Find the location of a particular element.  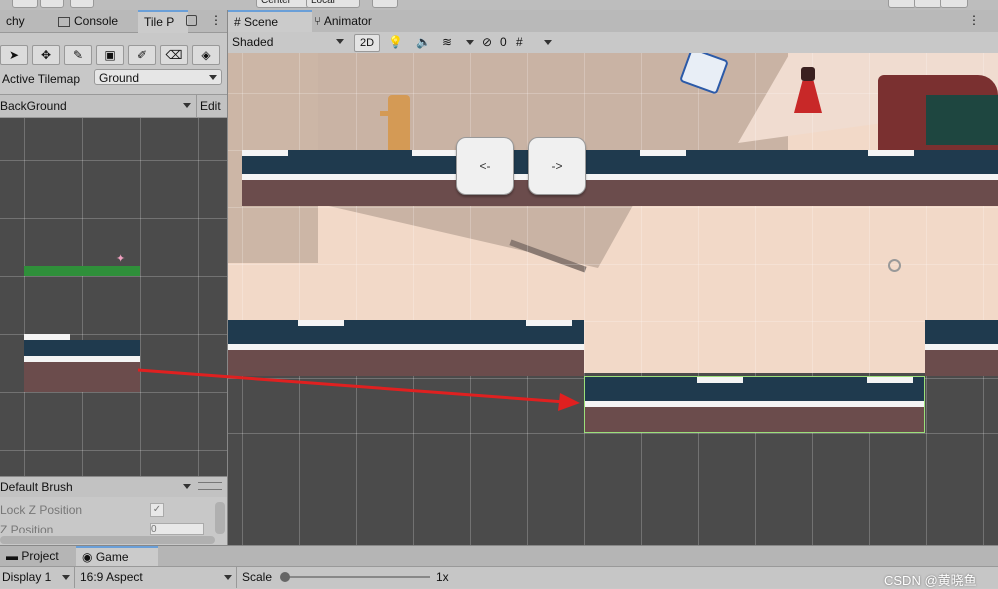

scale-slider-handle is located at coordinates (285, 577).